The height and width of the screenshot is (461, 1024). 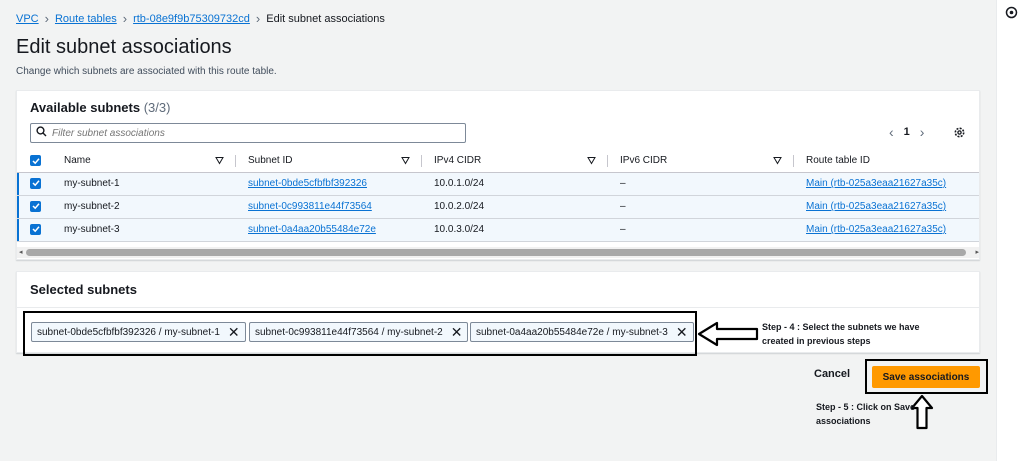 I want to click on page-number: 1, so click(x=907, y=132).